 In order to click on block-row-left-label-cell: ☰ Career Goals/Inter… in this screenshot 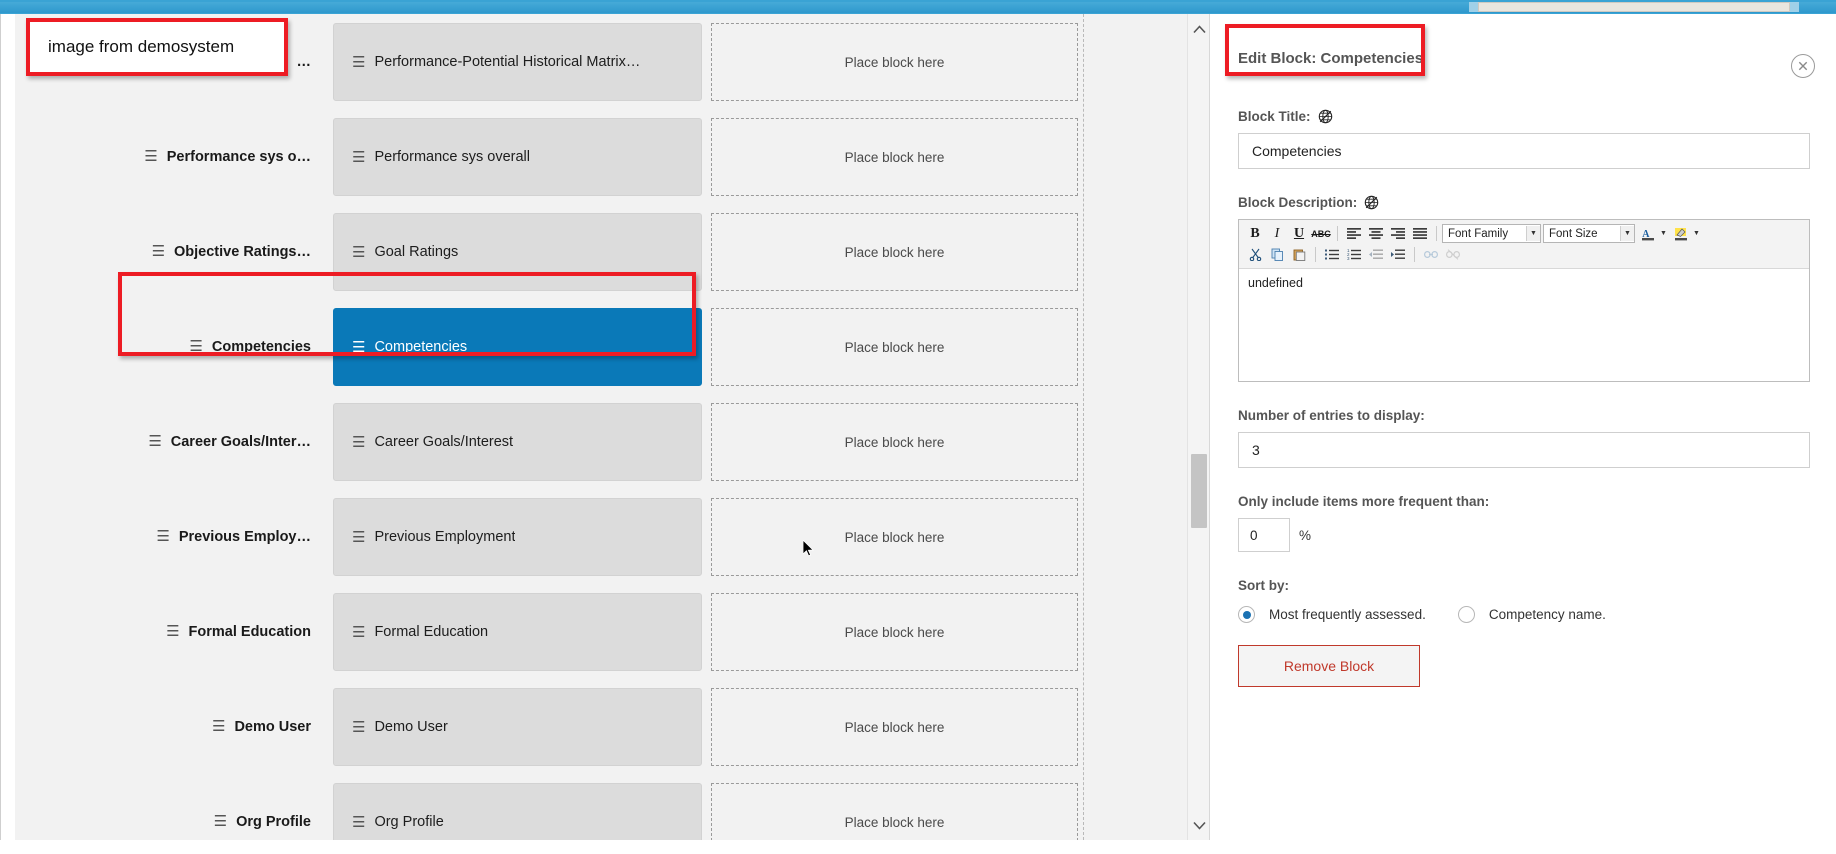, I will do `click(168, 441)`.